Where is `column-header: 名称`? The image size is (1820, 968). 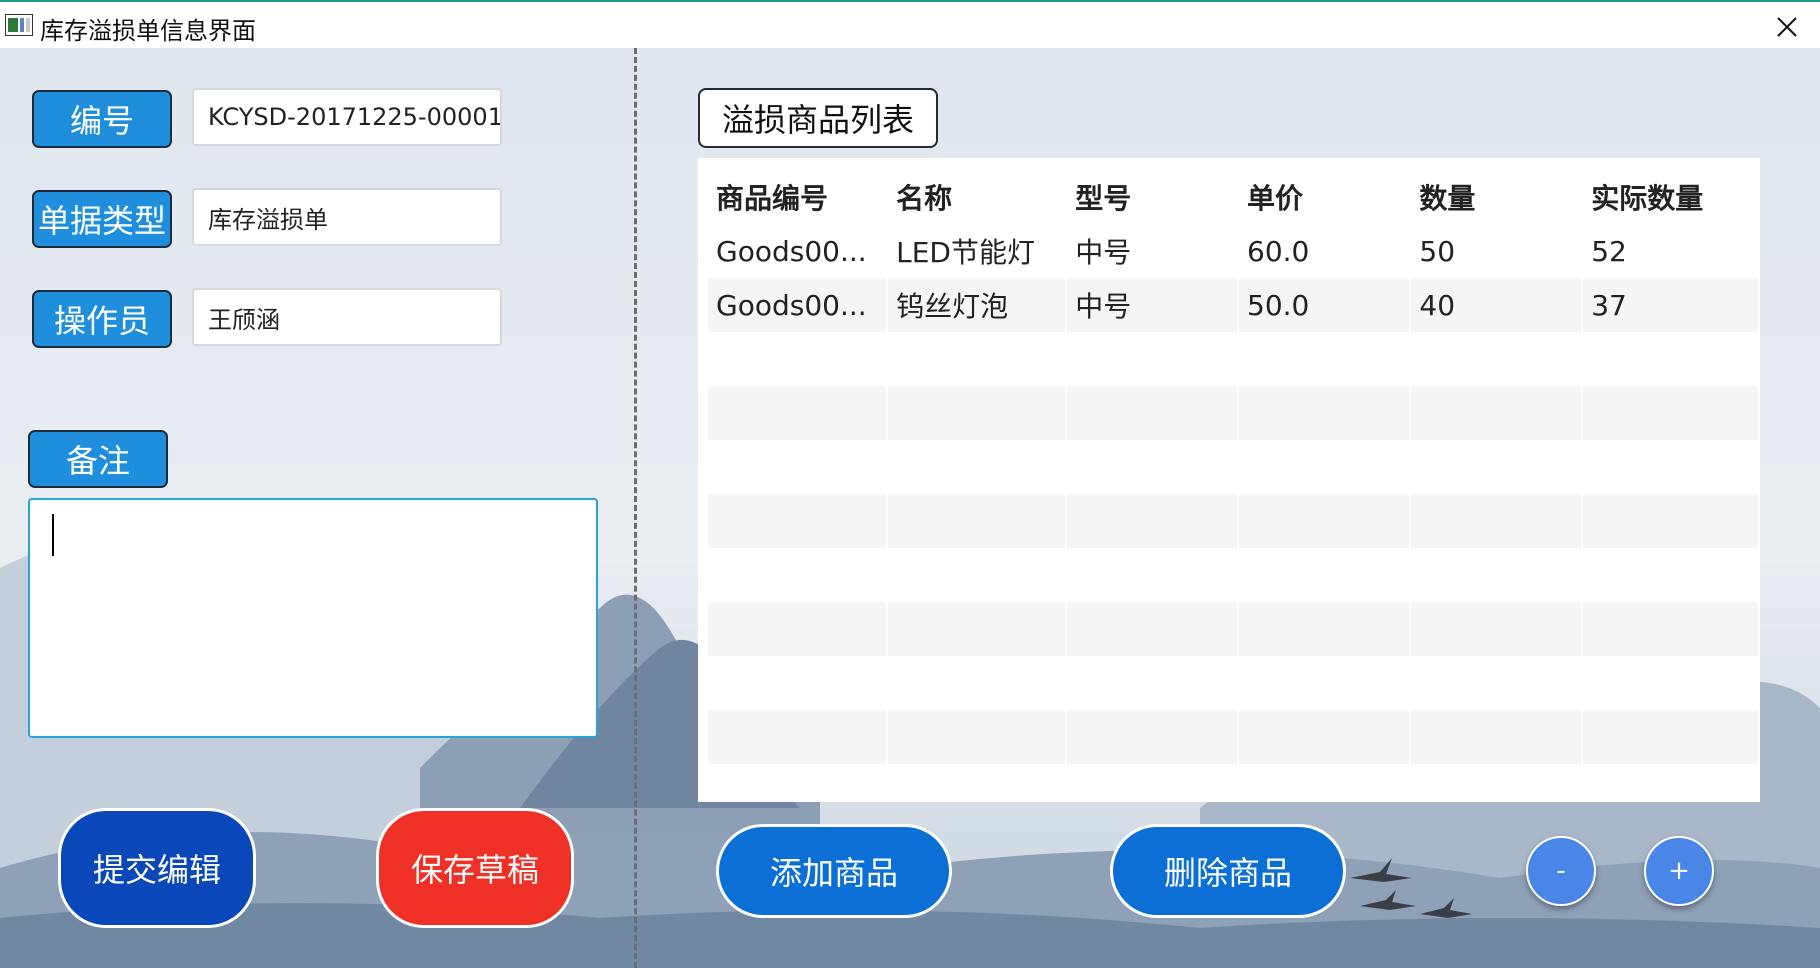 column-header: 名称 is located at coordinates (976, 197).